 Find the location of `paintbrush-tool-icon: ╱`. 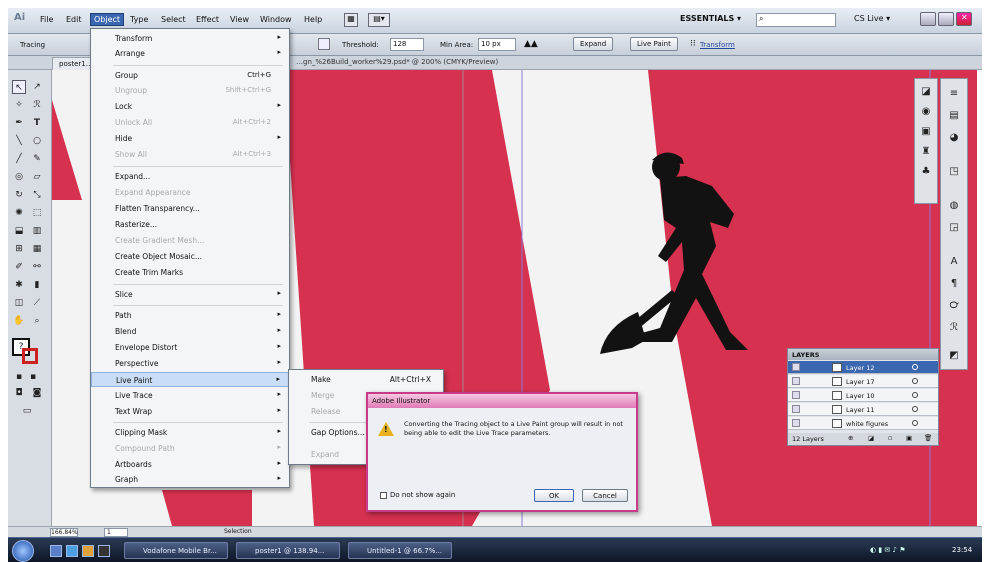

paintbrush-tool-icon: ╱ is located at coordinates (19, 159).